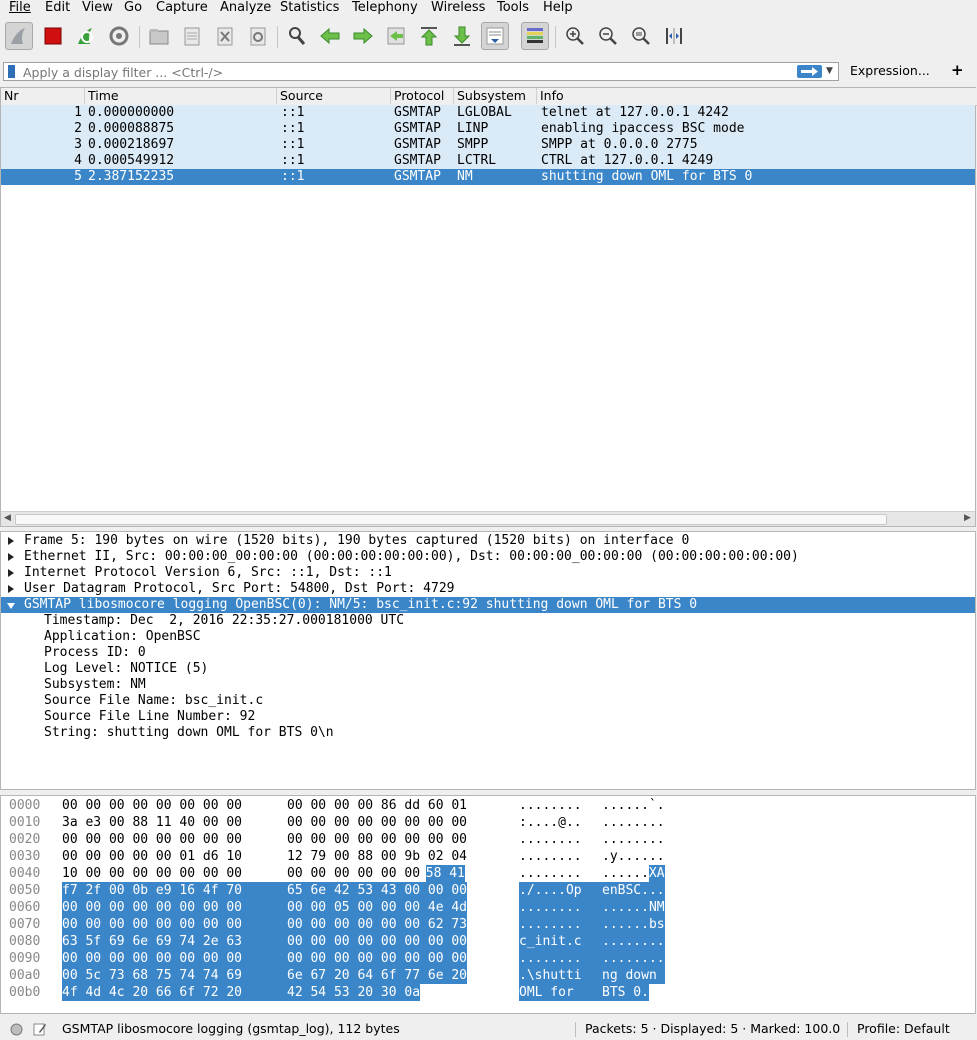 Image resolution: width=977 pixels, height=1040 pixels. I want to click on menu-wireless: Wireless, so click(458, 8).